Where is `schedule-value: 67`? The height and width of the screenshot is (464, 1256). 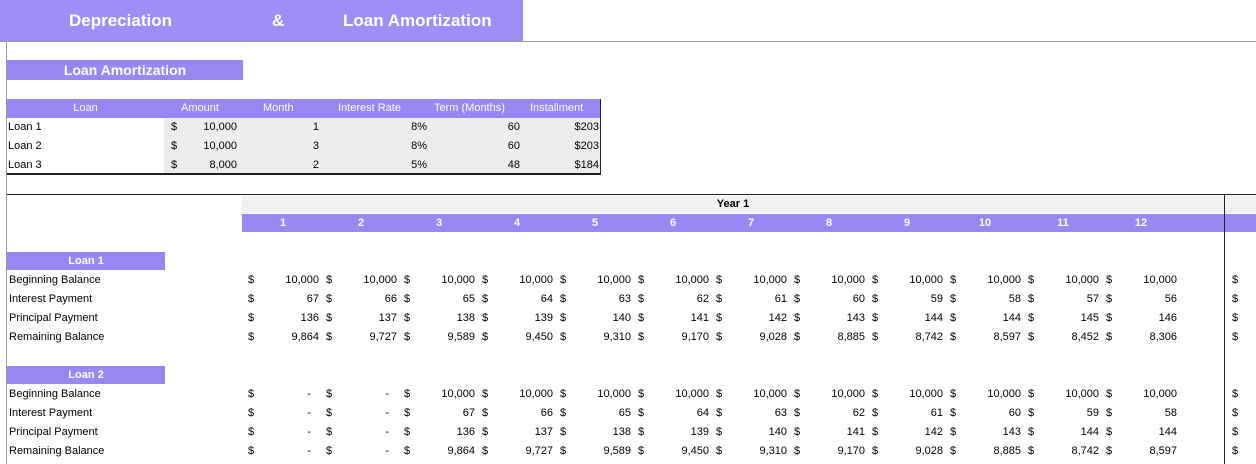 schedule-value: 67 is located at coordinates (468, 413).